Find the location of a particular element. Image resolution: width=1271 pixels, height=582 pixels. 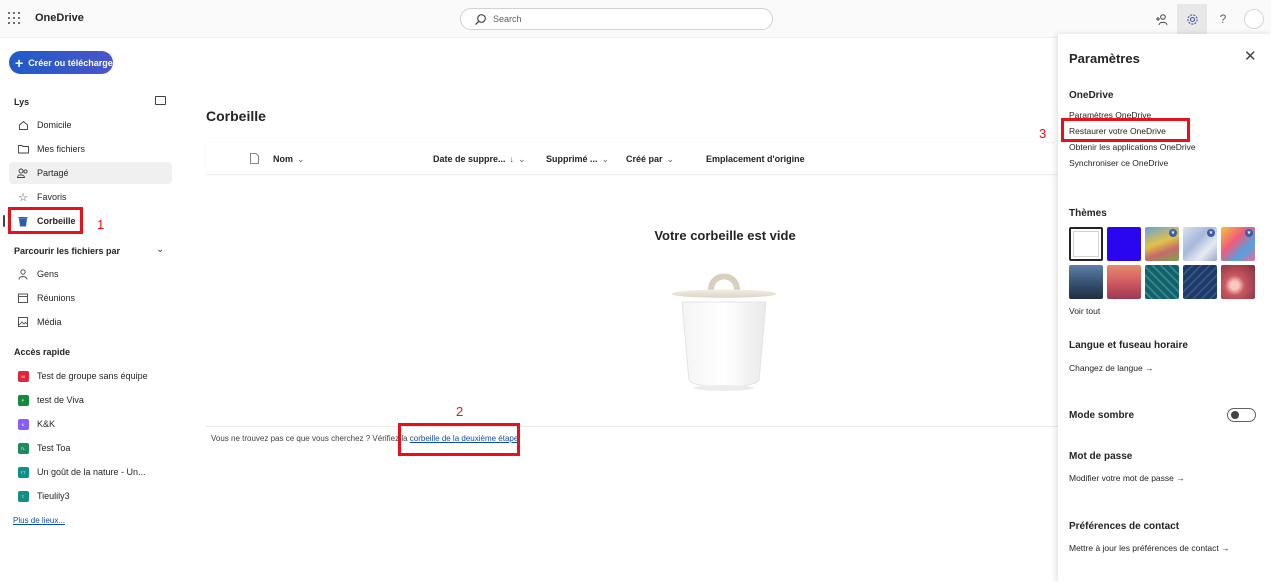

create-upload-button: + Créer ou télécharger is located at coordinates (61, 62).